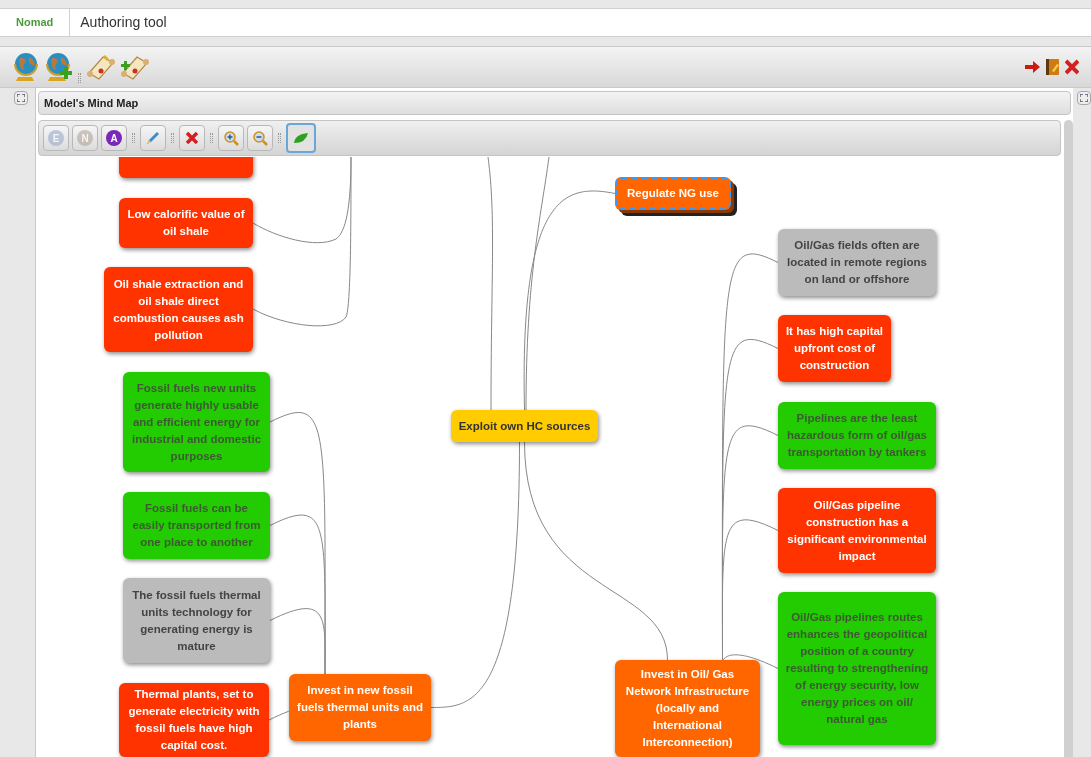 This screenshot has width=1091, height=757. What do you see at coordinates (687, 708) in the screenshot?
I see `mind-map-node: Invest in Oil/ Gas Network Infrastructure (locally and International Interconnection)` at bounding box center [687, 708].